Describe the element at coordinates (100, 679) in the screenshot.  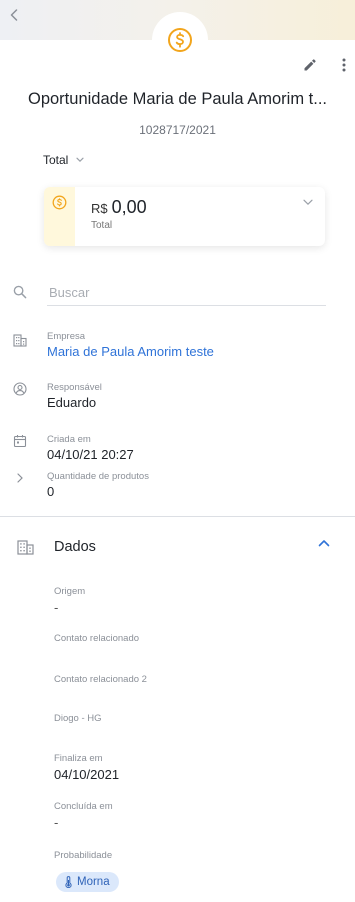
I see `contato2-label: Contato relacionado 2` at that location.